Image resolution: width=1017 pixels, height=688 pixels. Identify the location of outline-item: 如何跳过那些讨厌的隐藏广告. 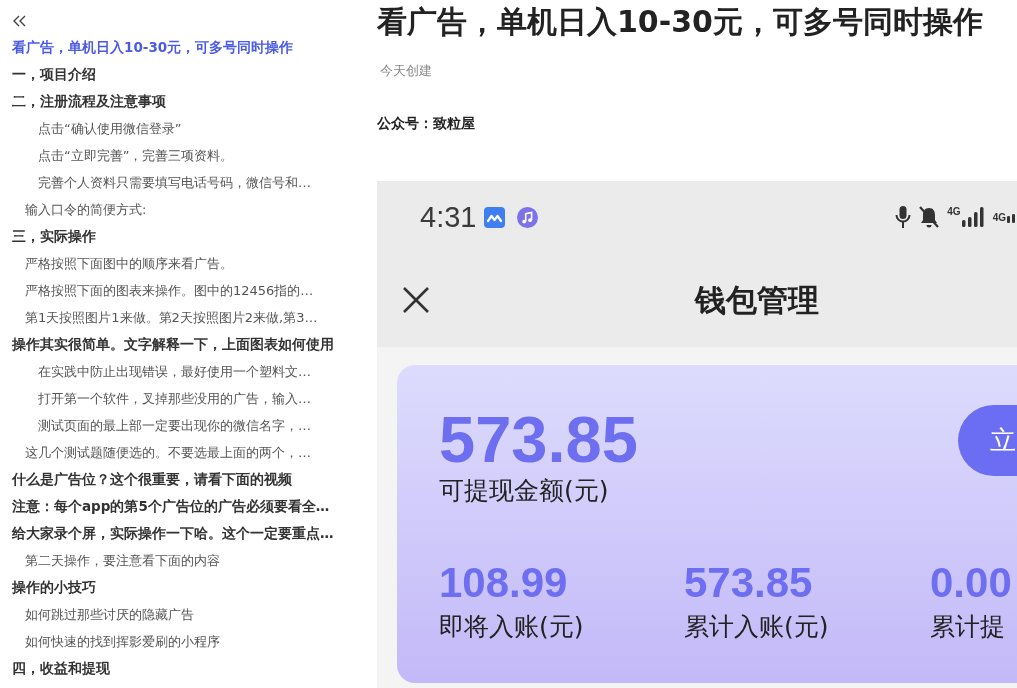
(109, 614).